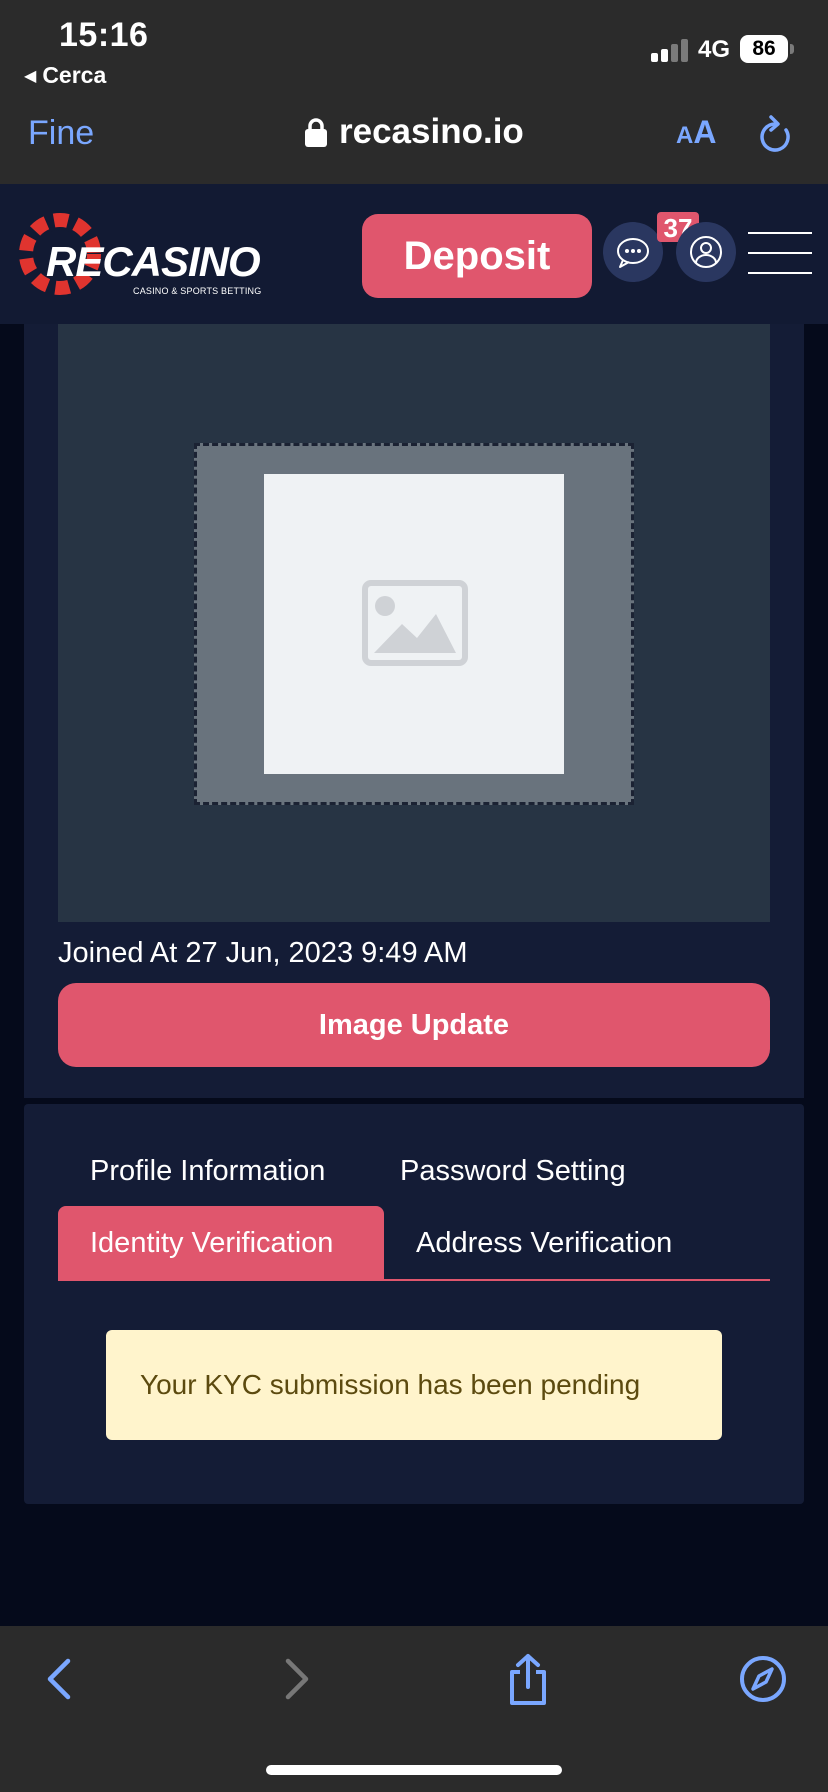  Describe the element at coordinates (414, 1280) in the screenshot. I see `tab-underline` at that location.